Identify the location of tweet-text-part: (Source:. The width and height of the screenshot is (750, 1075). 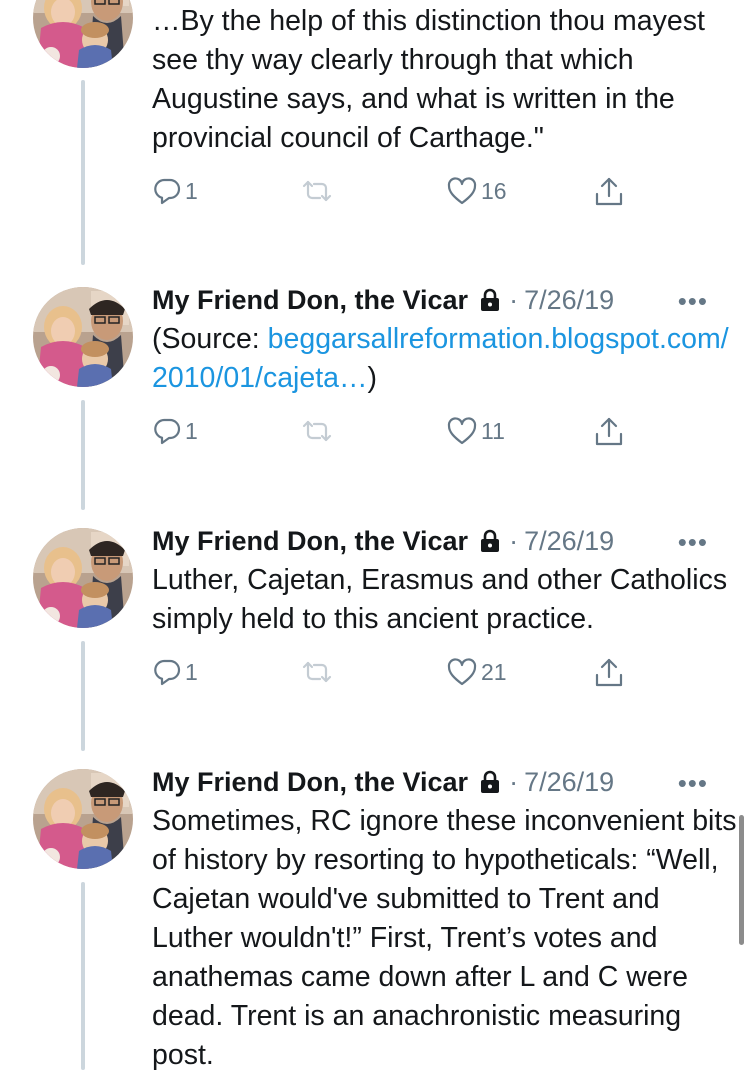
(210, 339).